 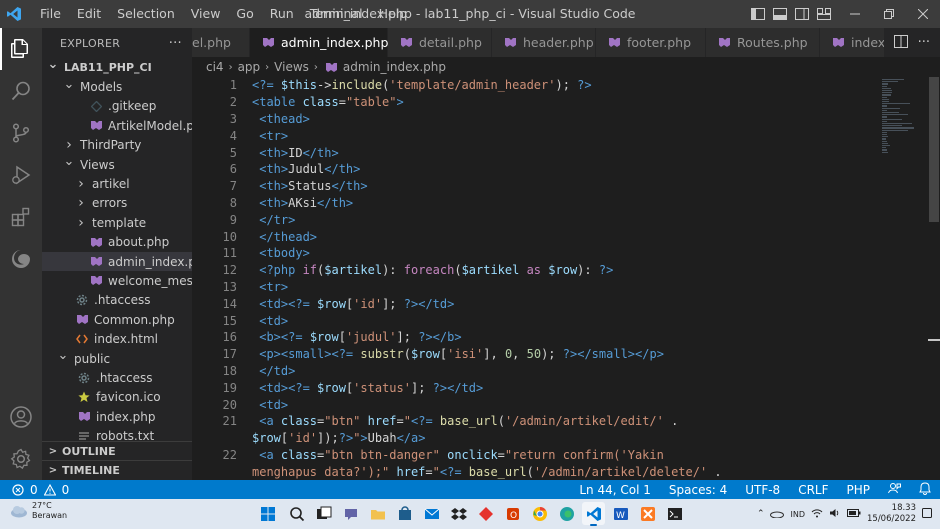 What do you see at coordinates (762, 490) in the screenshot?
I see `encoding: UTF-8` at bounding box center [762, 490].